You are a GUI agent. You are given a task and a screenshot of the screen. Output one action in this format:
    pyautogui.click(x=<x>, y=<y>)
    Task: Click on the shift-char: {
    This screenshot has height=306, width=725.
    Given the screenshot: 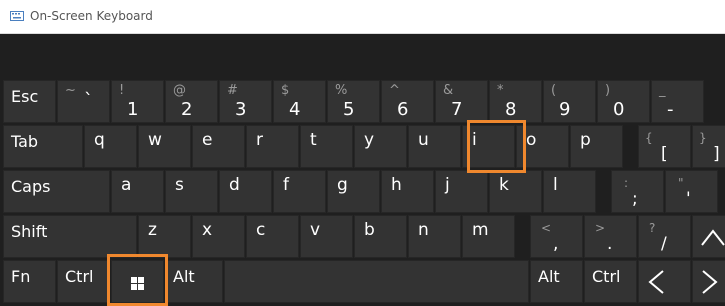 What is the action you would take?
    pyautogui.click(x=649, y=138)
    